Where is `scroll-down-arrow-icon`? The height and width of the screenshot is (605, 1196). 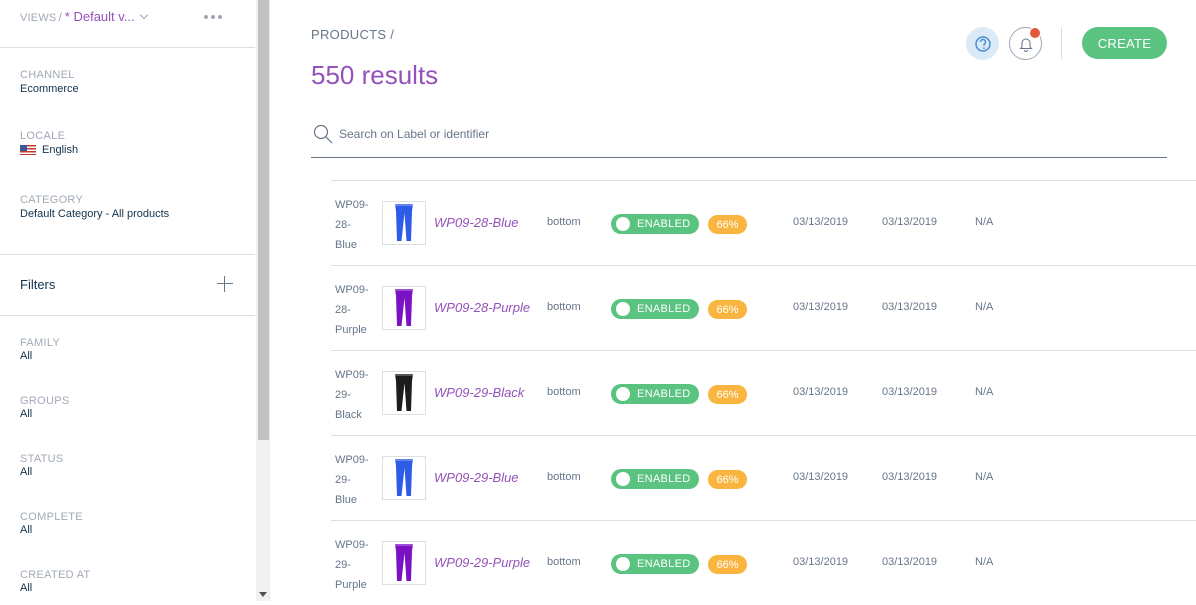 scroll-down-arrow-icon is located at coordinates (263, 594).